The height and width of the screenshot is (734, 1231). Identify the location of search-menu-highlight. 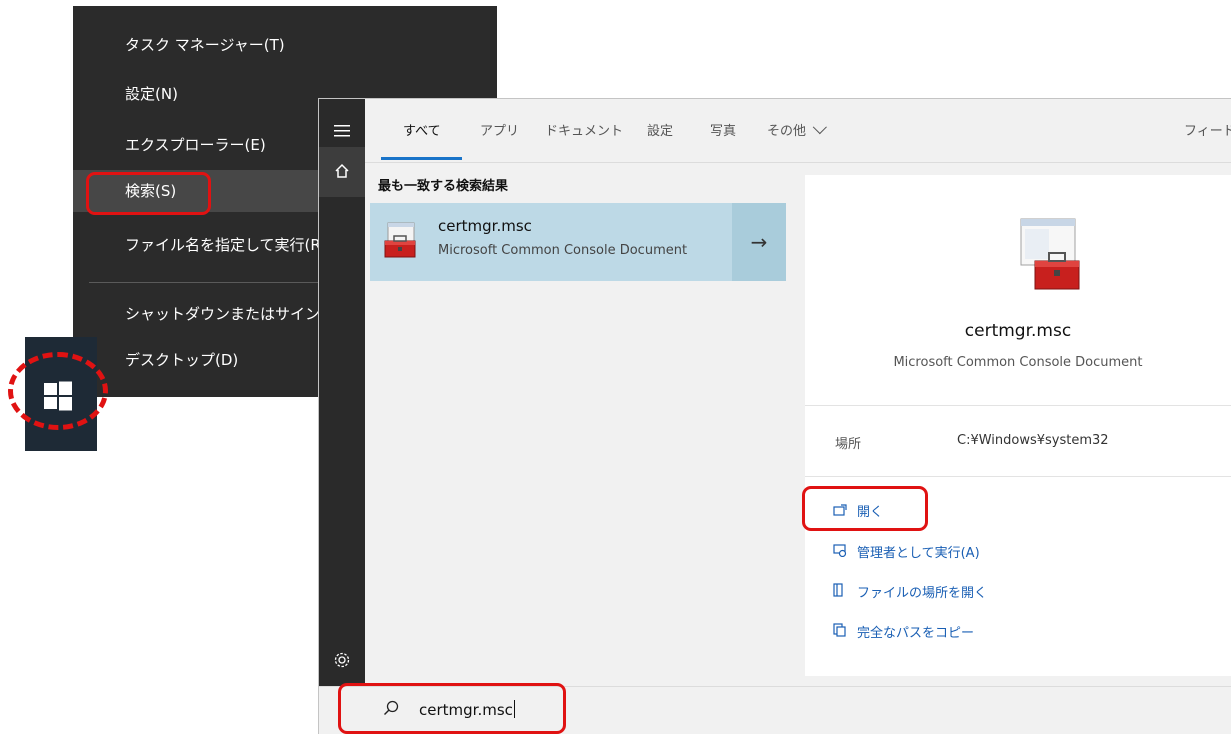
(148, 193).